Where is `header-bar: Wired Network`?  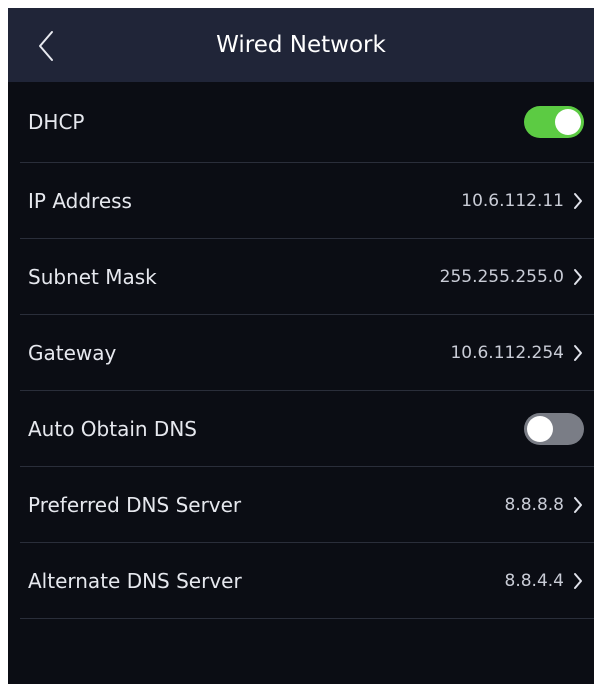 header-bar: Wired Network is located at coordinates (301, 45).